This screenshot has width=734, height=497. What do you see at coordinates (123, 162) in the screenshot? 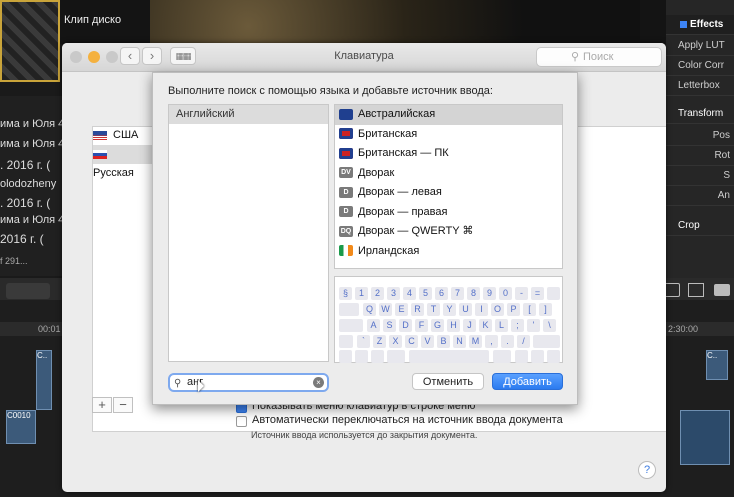
I see `input-source-row: Русская` at bounding box center [123, 162].